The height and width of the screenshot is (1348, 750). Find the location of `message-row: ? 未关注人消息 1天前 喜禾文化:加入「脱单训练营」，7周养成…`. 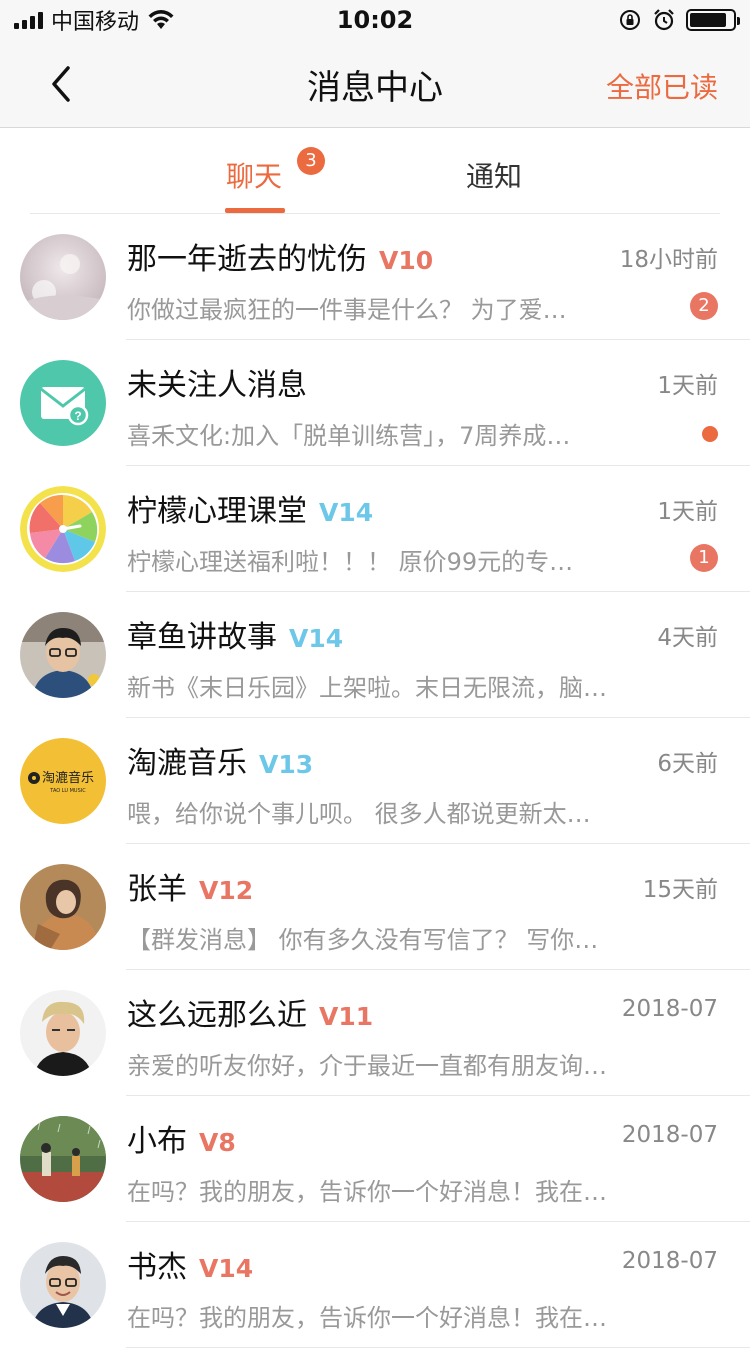

message-row: ? 未关注人消息 1天前 喜禾文化:加入「脱单训练营」，7周养成… is located at coordinates (375, 403).